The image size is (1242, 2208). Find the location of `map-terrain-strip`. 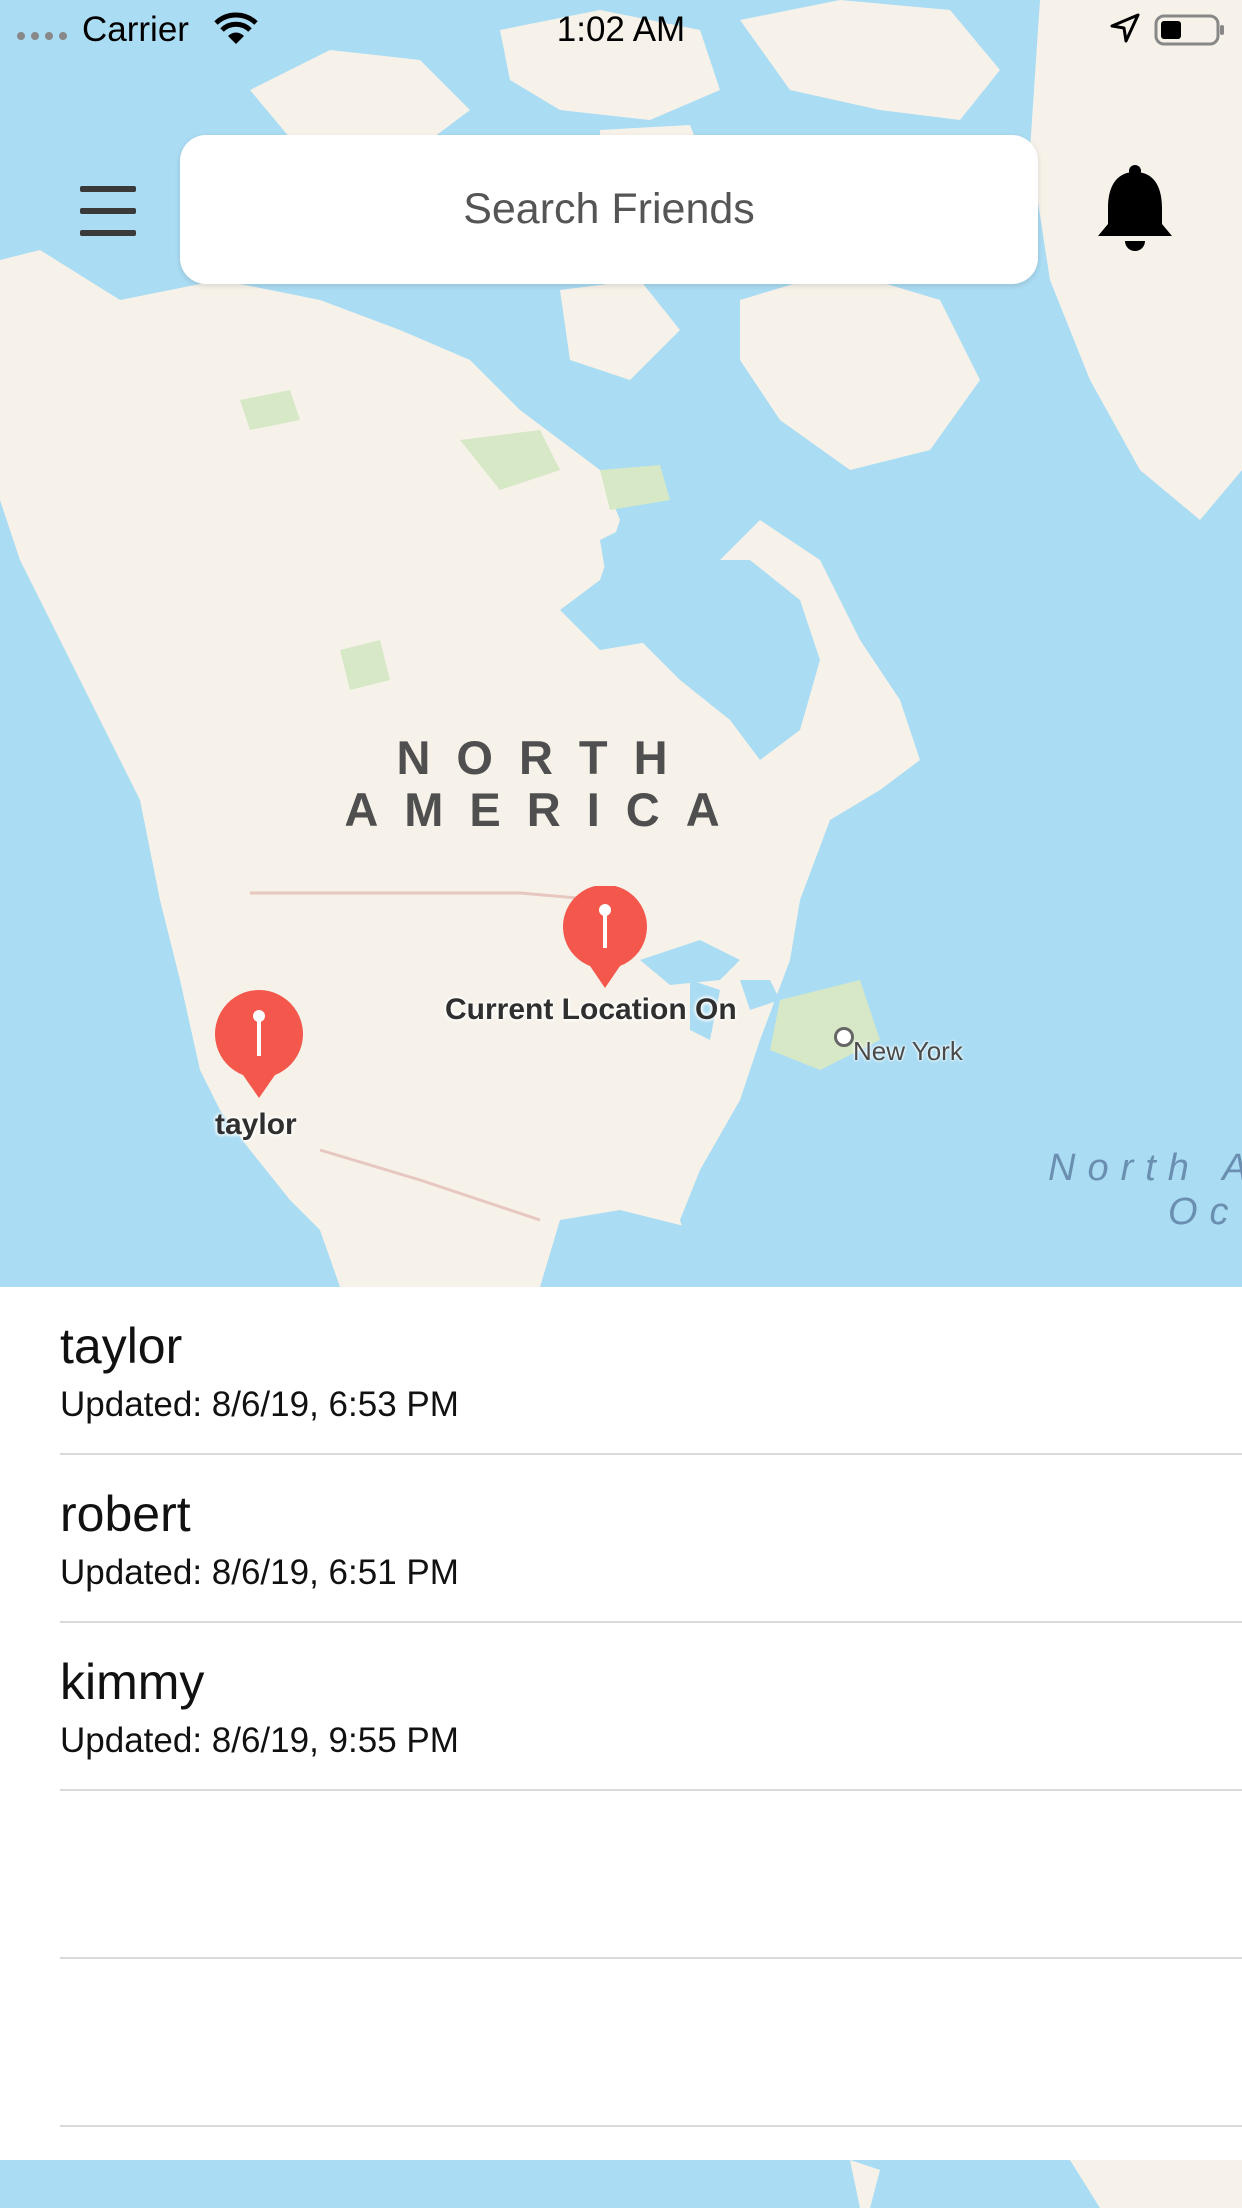

map-terrain-strip is located at coordinates (1046, 2184).